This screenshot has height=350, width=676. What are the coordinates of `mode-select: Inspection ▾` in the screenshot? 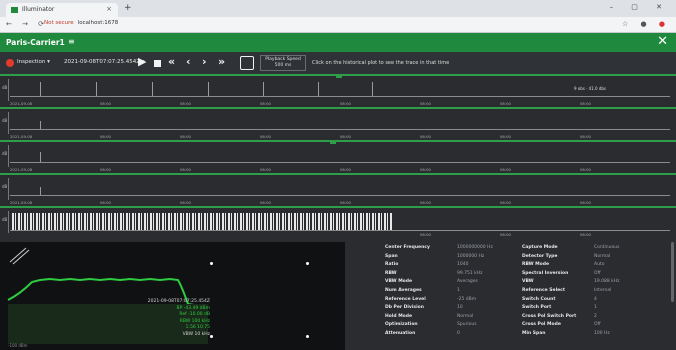 It's located at (33, 62).